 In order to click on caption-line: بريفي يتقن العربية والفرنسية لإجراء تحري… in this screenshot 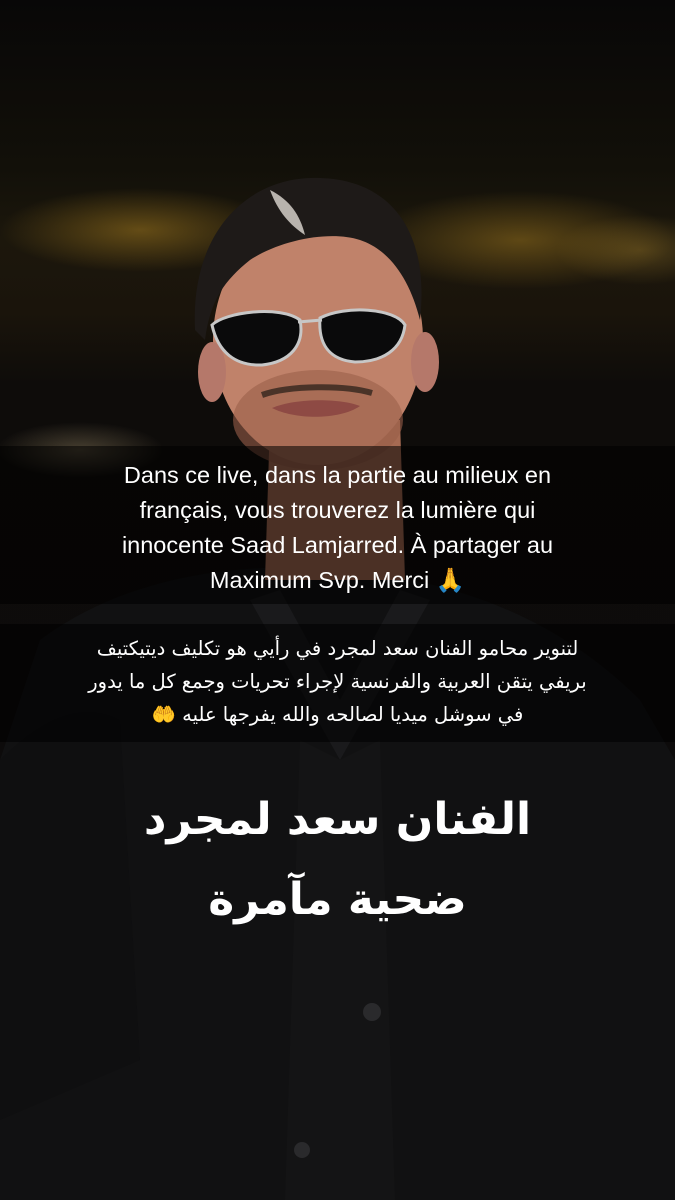, I will do `click(337, 681)`.